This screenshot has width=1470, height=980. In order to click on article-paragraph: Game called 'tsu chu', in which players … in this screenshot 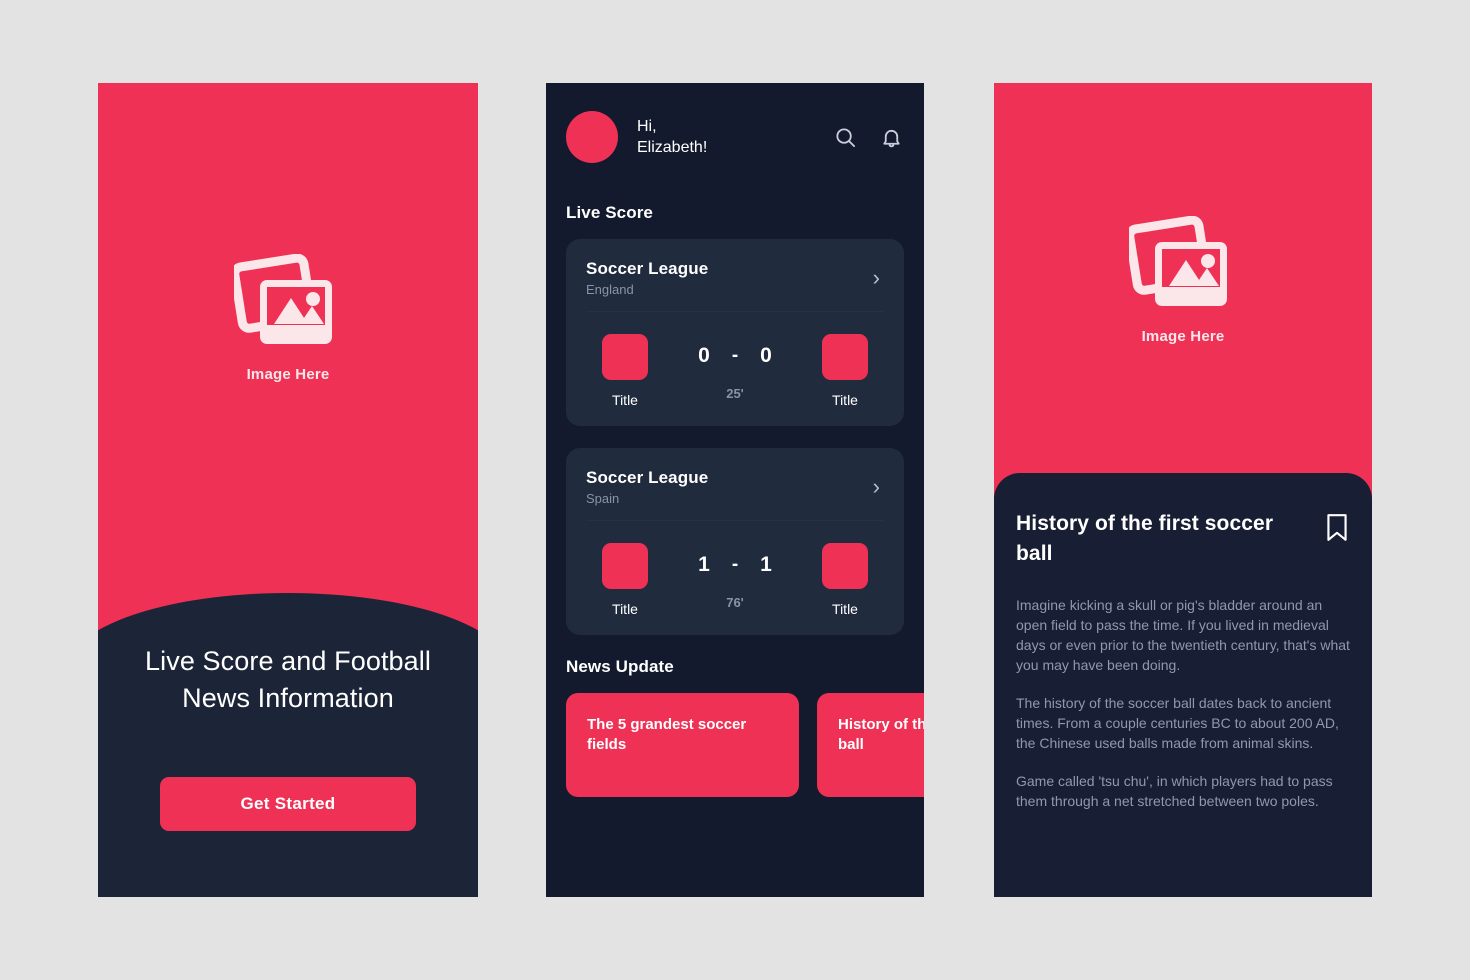, I will do `click(1174, 791)`.